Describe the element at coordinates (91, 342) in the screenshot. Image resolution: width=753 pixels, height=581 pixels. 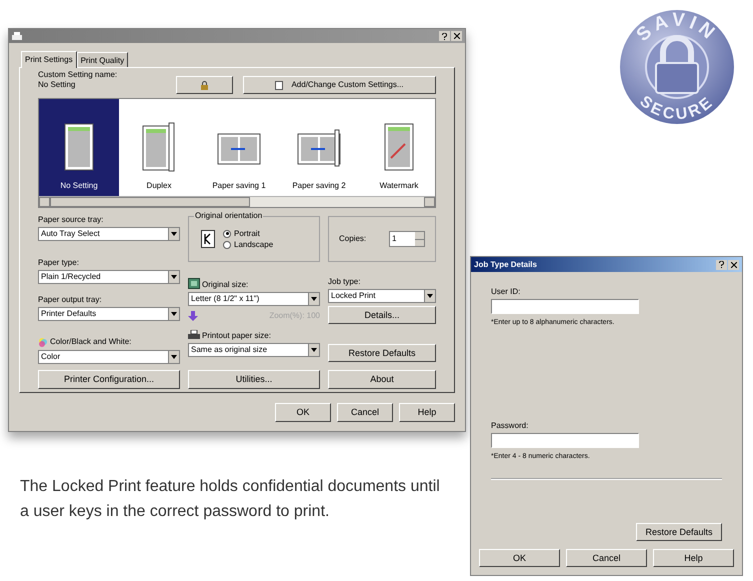
I see `field-label: Color/Black and White:` at that location.